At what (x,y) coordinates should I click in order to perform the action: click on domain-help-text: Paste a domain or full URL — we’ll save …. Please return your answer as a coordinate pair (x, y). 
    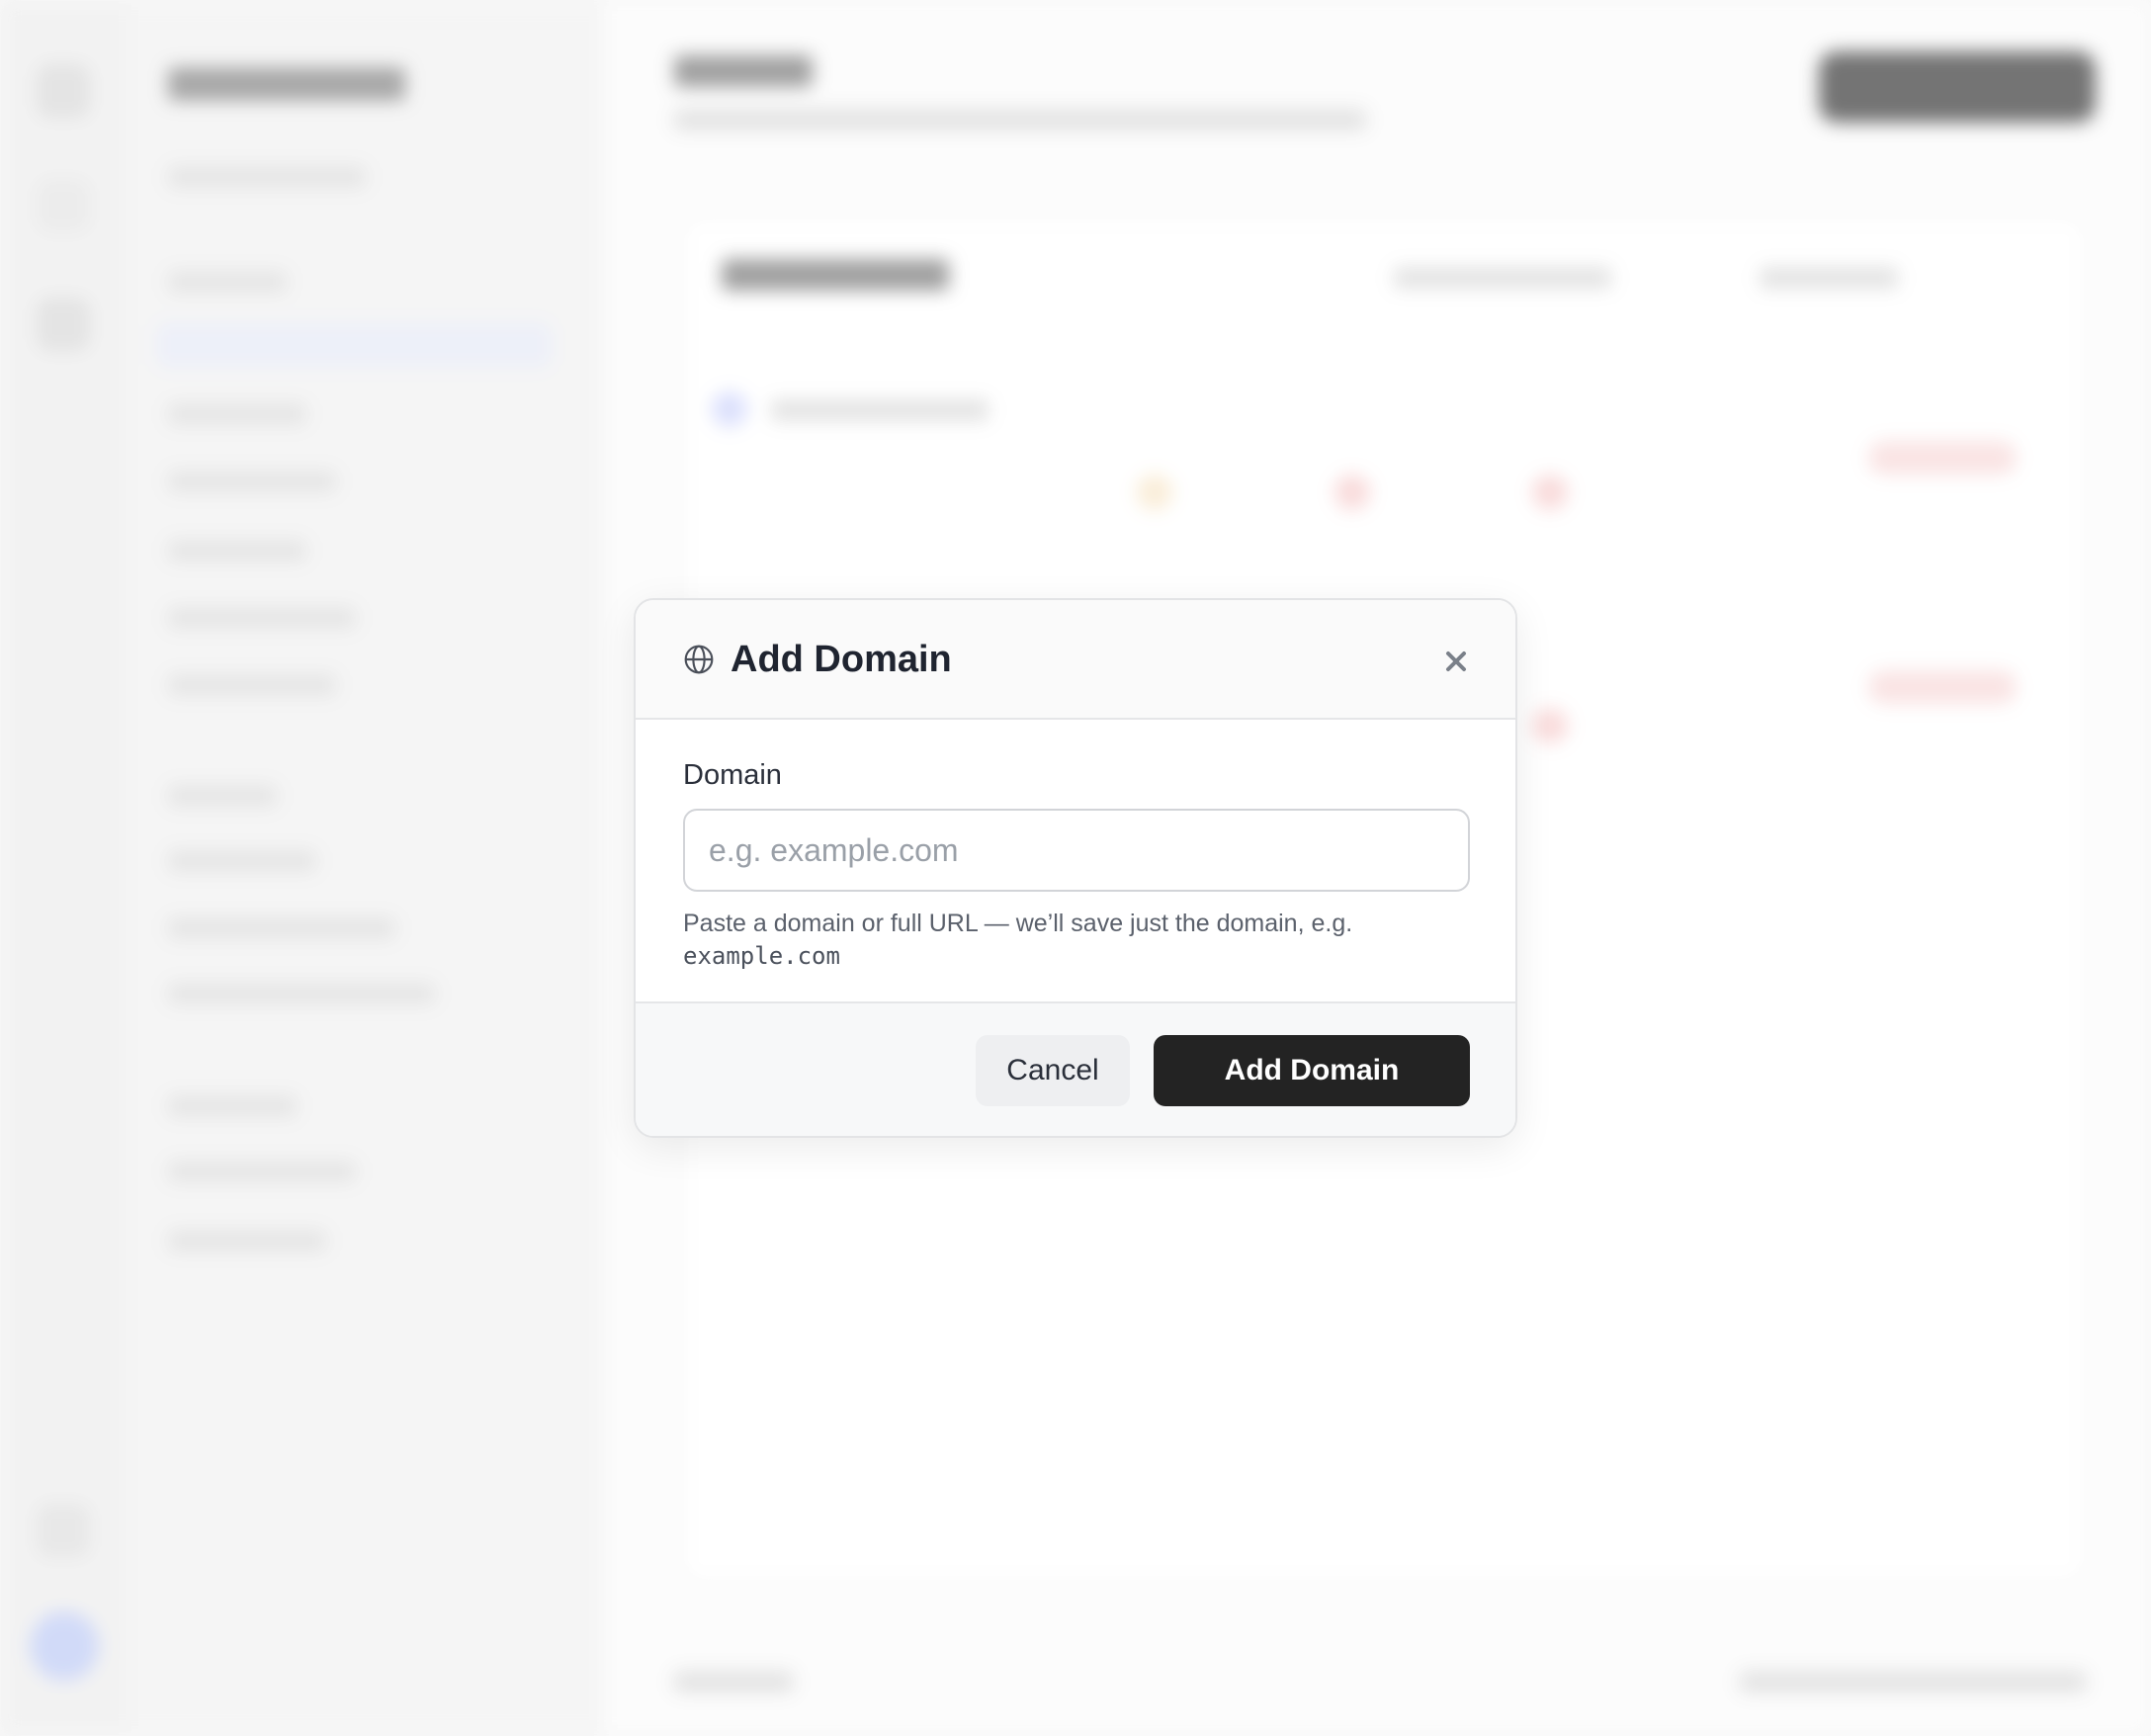
    Looking at the image, I should click on (1078, 940).